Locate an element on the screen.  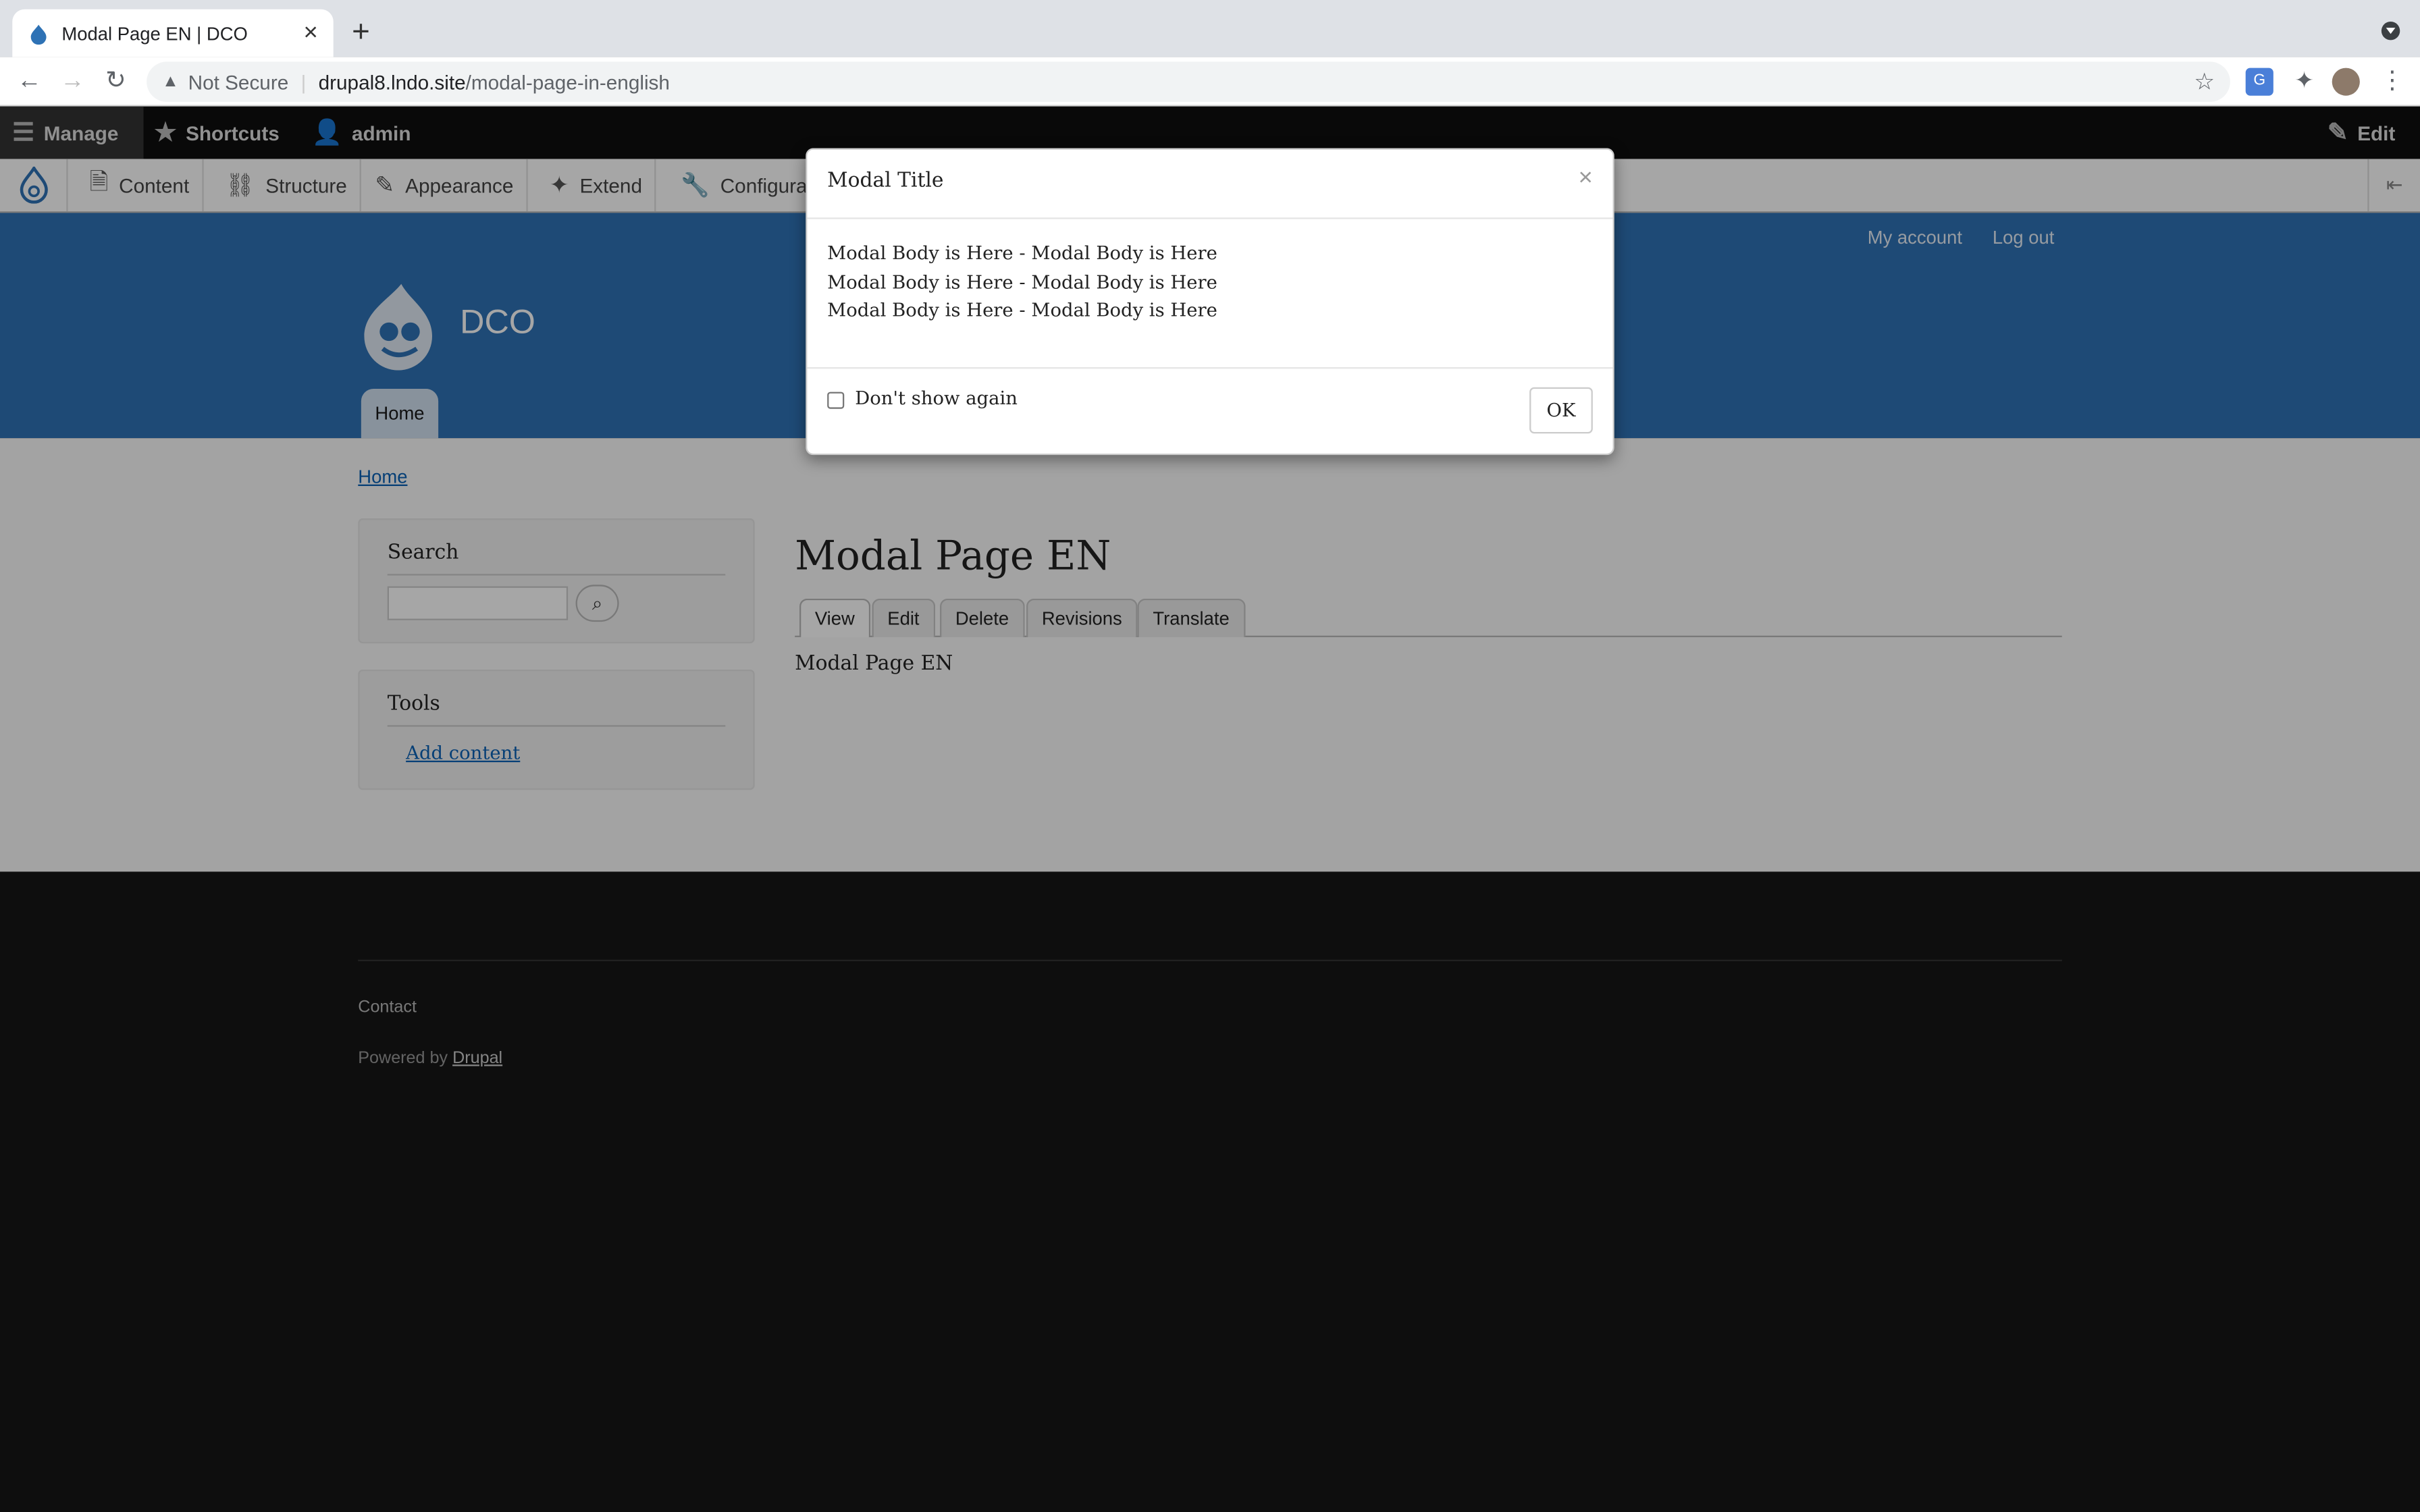
tab-search-icon is located at coordinates (2390, 31).